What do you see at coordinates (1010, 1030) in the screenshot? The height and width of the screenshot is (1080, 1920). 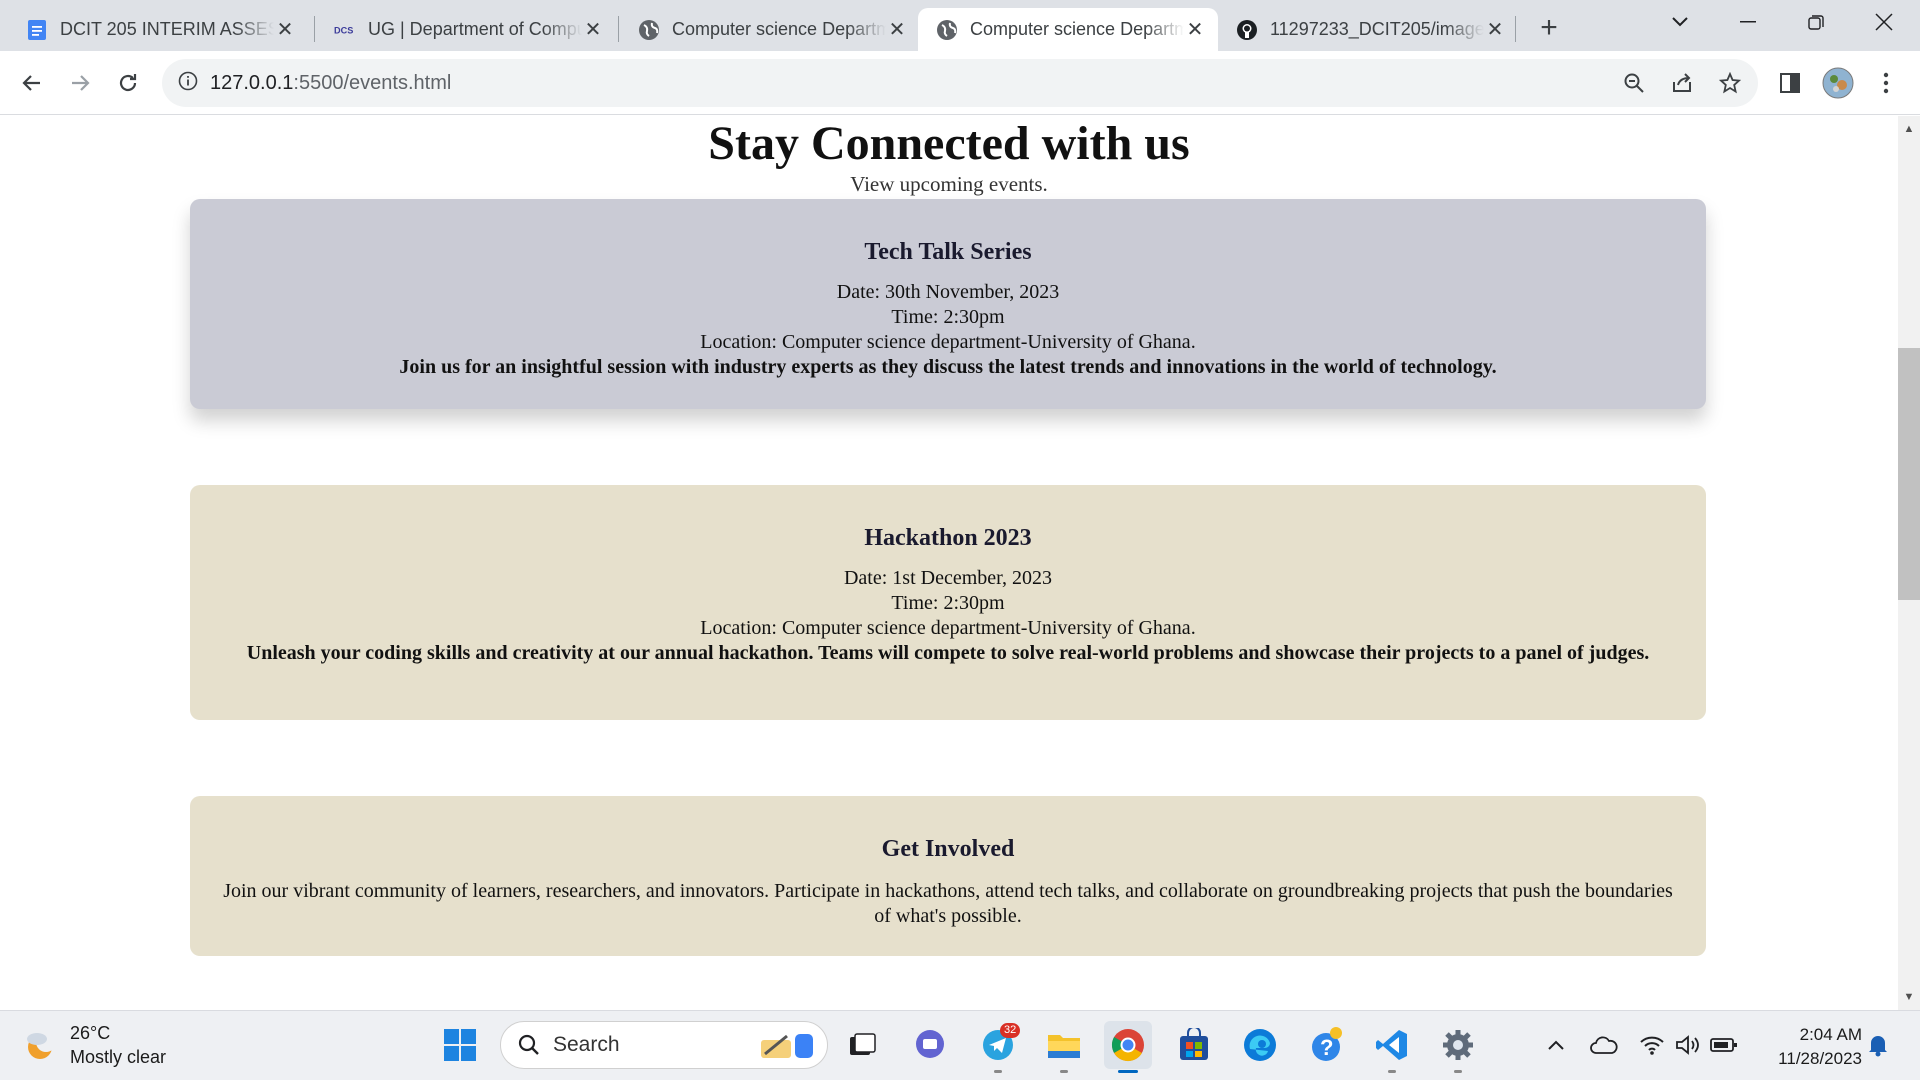 I see `notification-badge: 32` at bounding box center [1010, 1030].